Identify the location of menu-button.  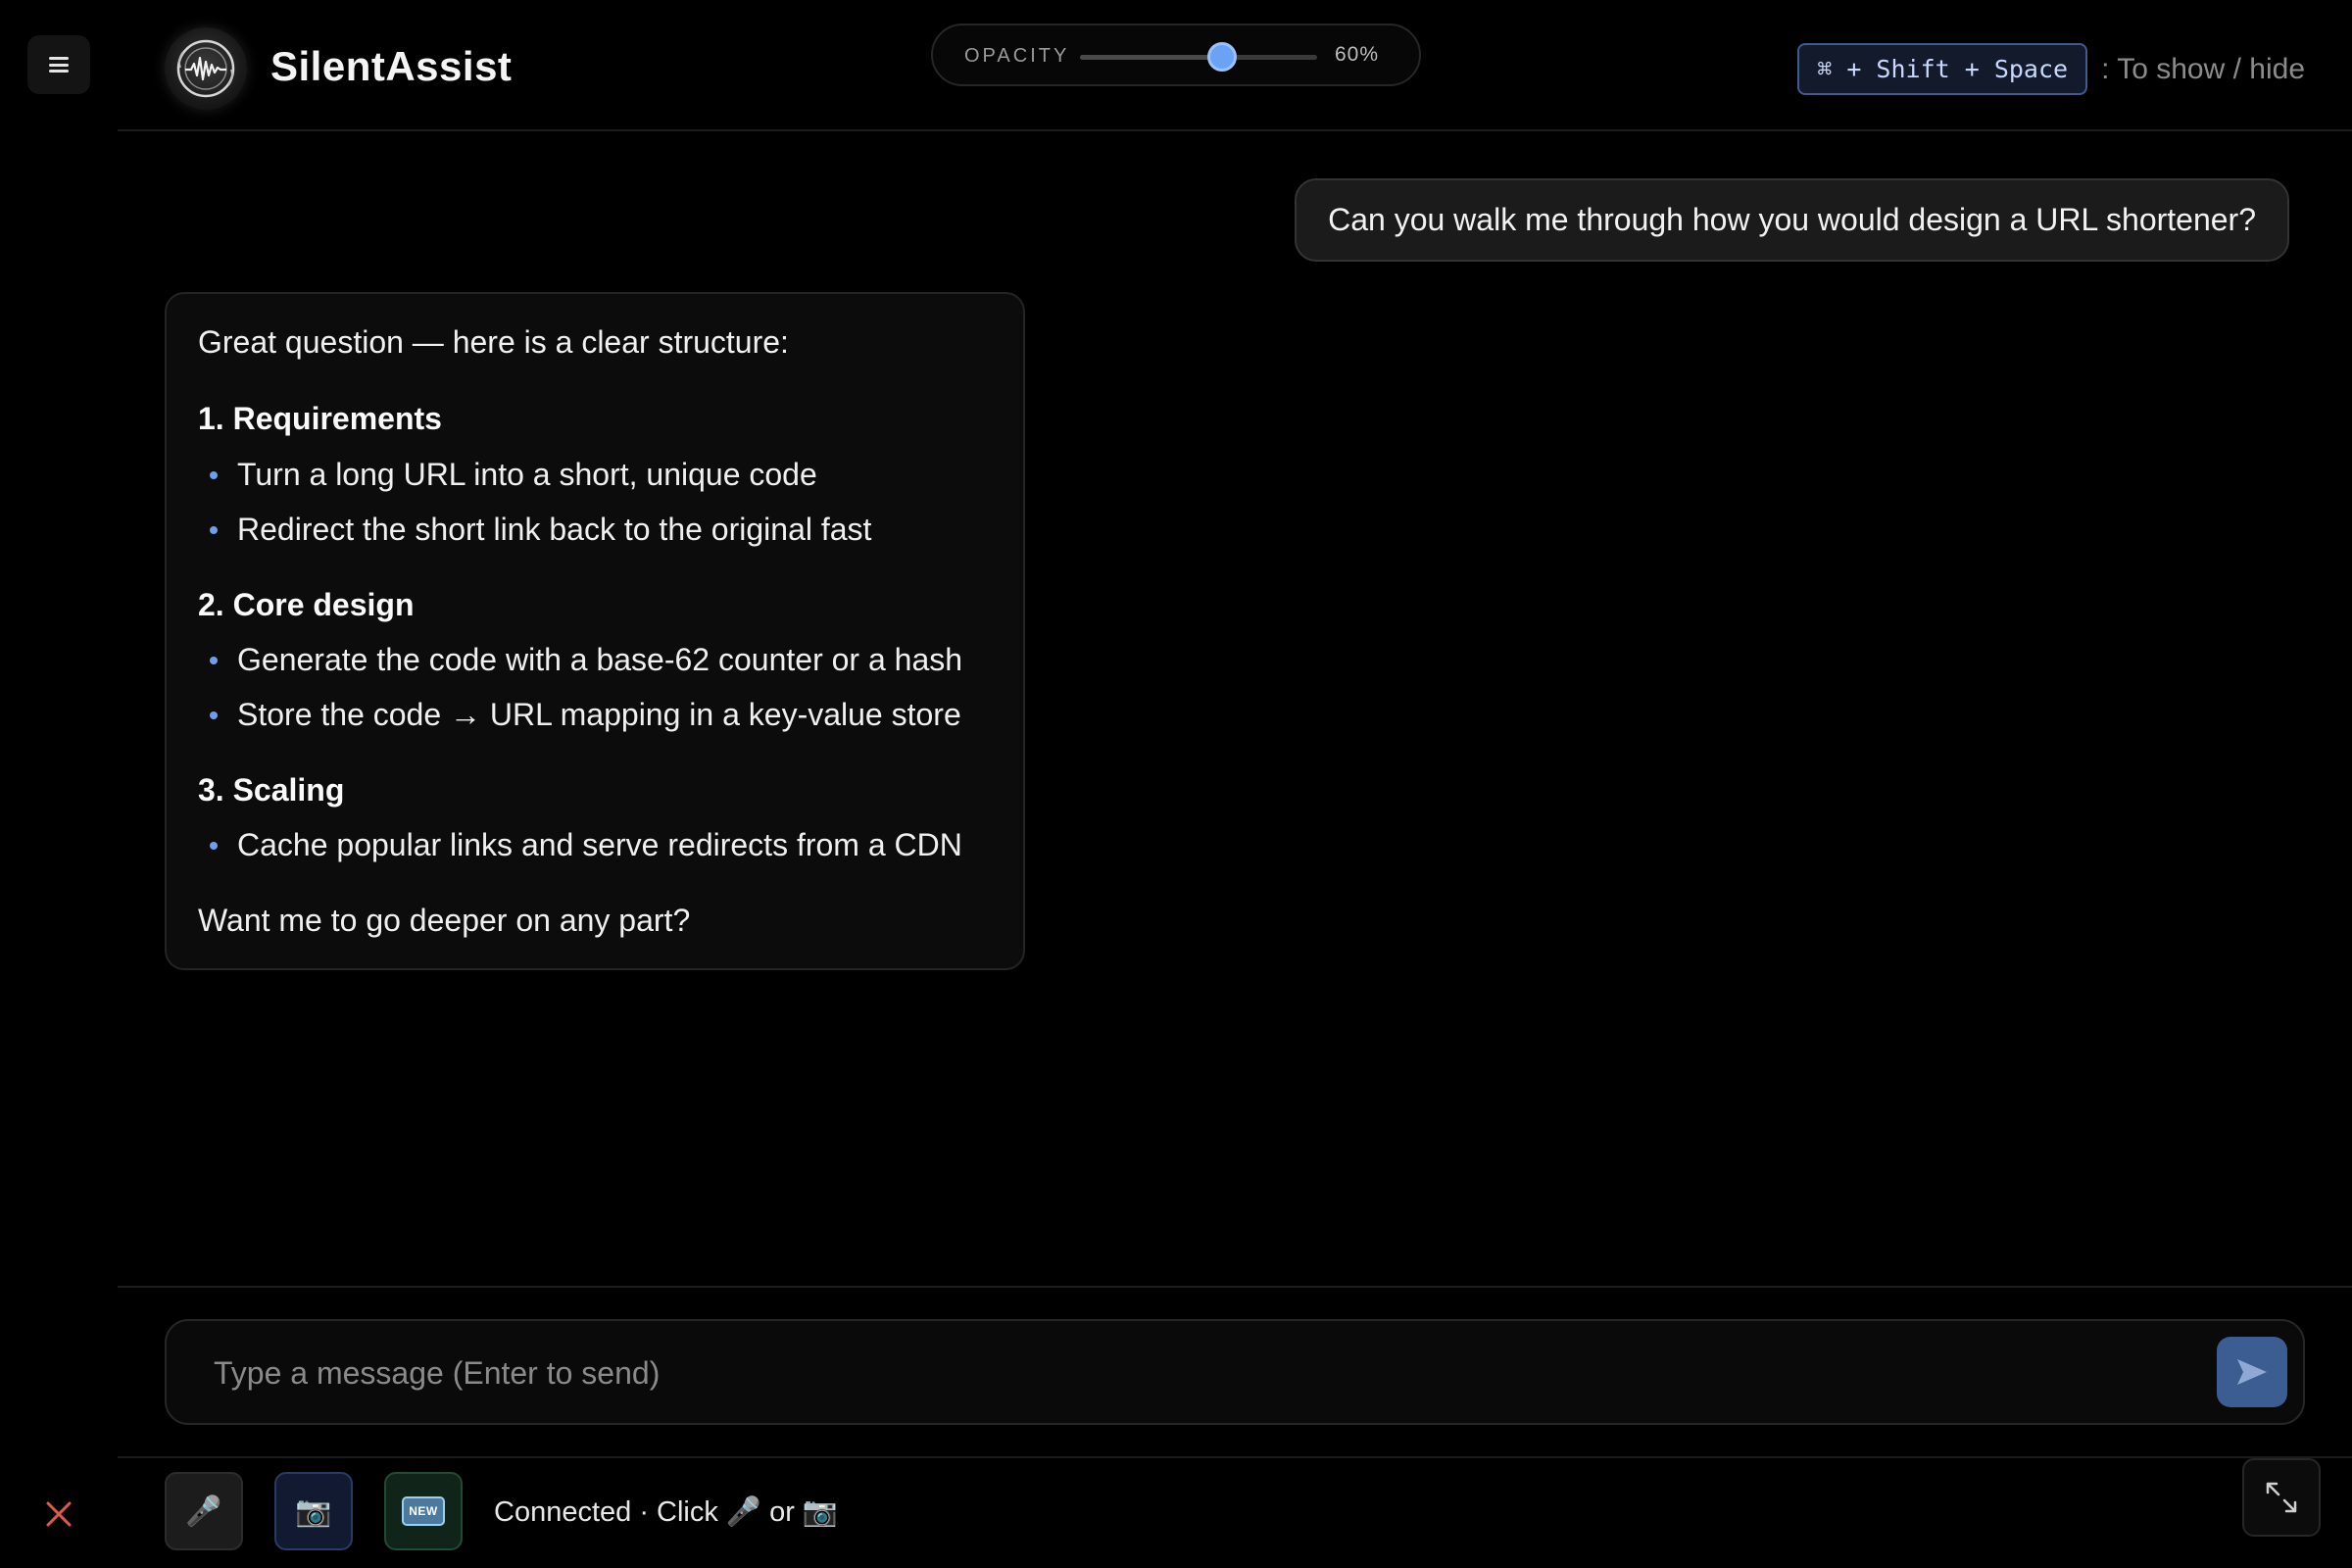
(58, 64).